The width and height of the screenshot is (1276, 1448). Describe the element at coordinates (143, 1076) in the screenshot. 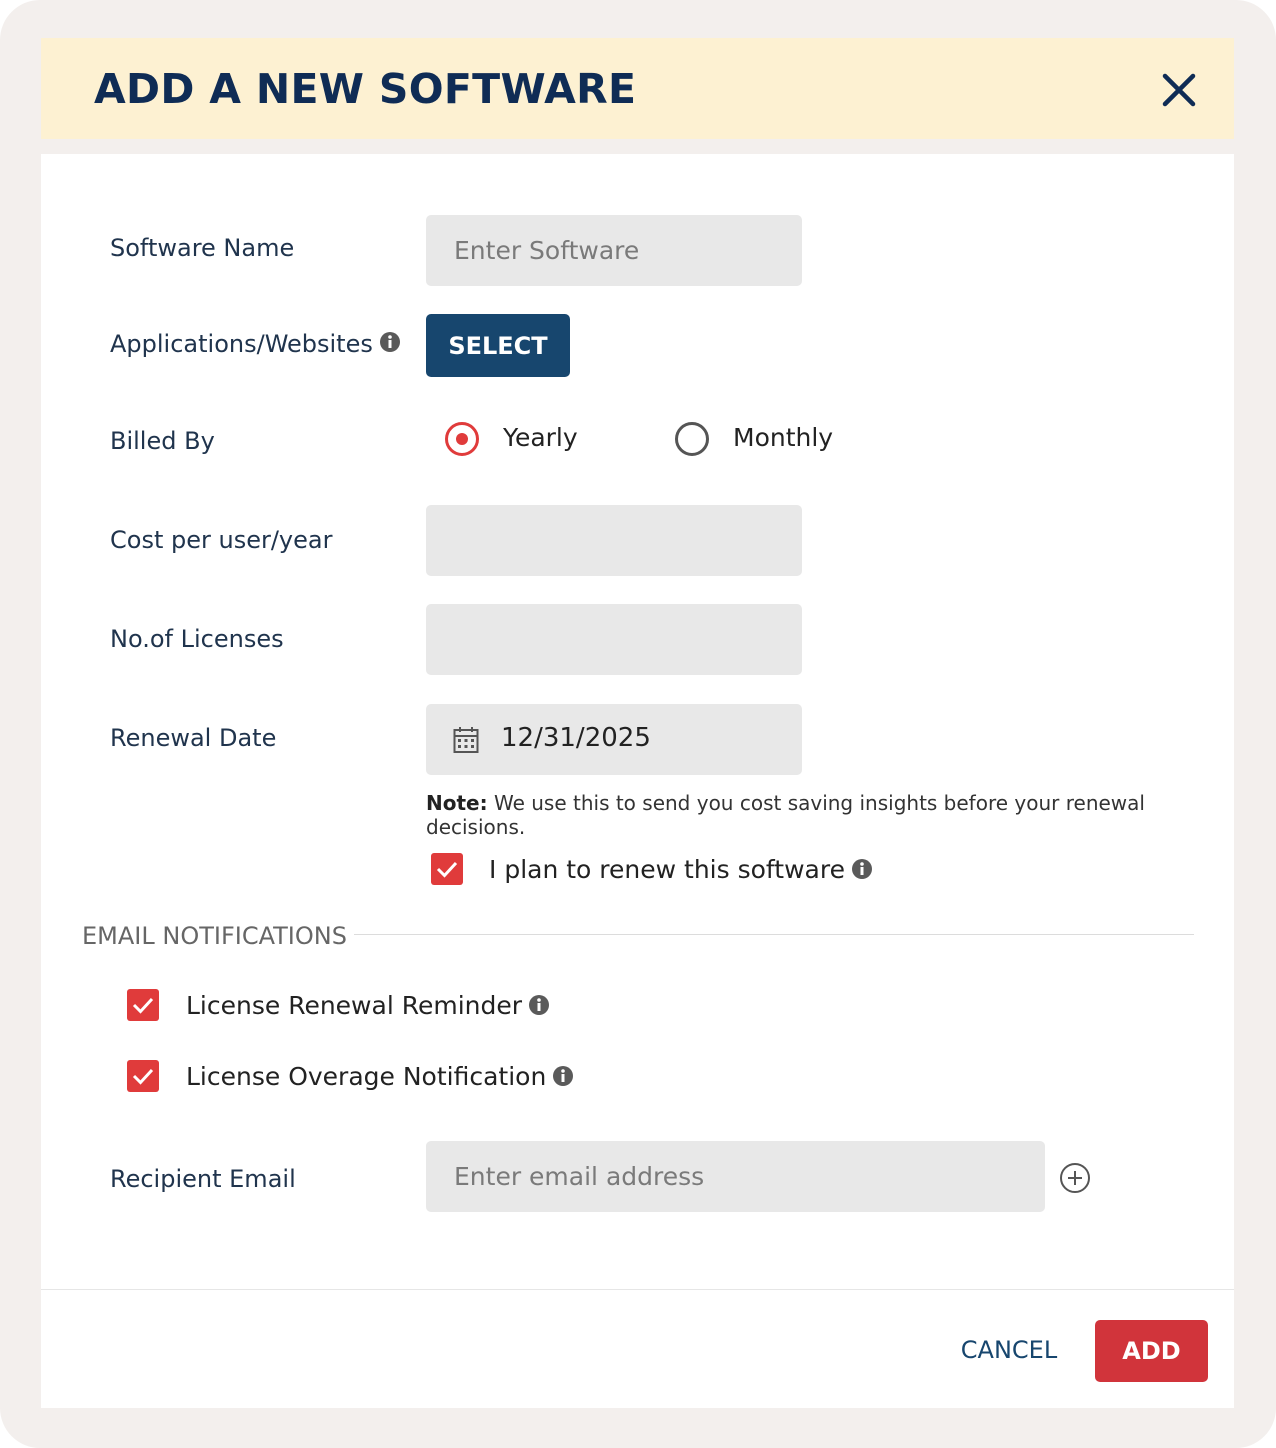

I see `overage-notification-checkbox` at that location.